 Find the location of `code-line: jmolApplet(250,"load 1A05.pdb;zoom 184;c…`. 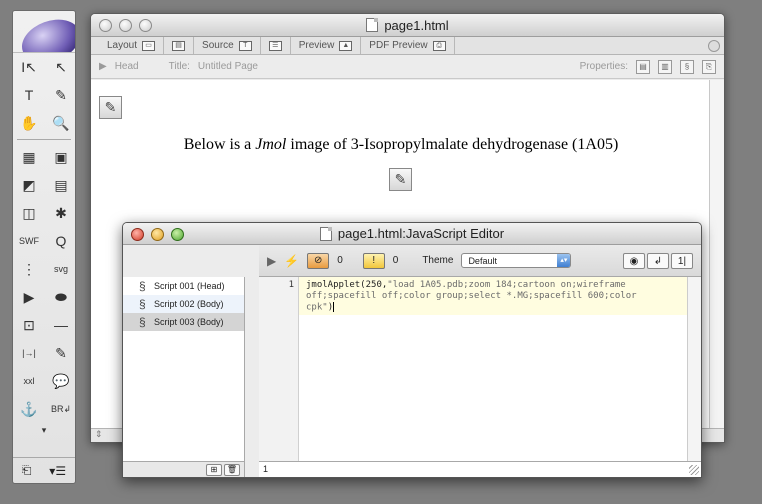

code-line: jmolApplet(250,"load 1A05.pdb;zoom 184;c… is located at coordinates (493, 296).